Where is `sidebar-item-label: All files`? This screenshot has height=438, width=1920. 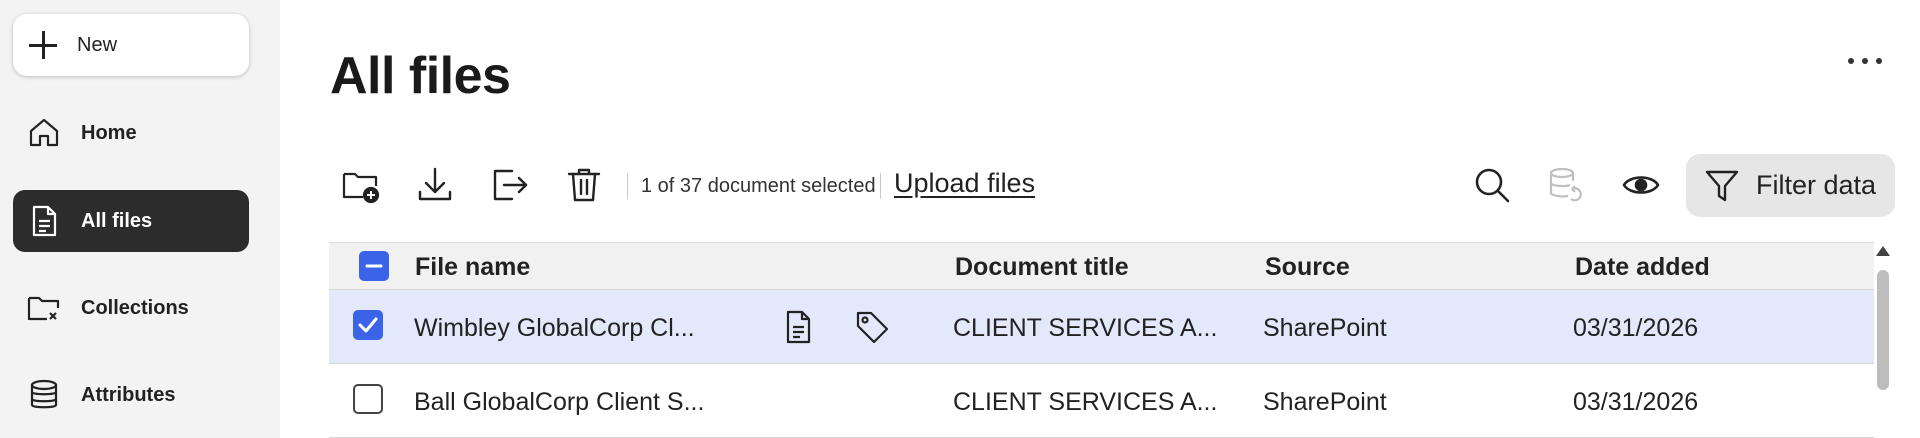 sidebar-item-label: All files is located at coordinates (117, 220).